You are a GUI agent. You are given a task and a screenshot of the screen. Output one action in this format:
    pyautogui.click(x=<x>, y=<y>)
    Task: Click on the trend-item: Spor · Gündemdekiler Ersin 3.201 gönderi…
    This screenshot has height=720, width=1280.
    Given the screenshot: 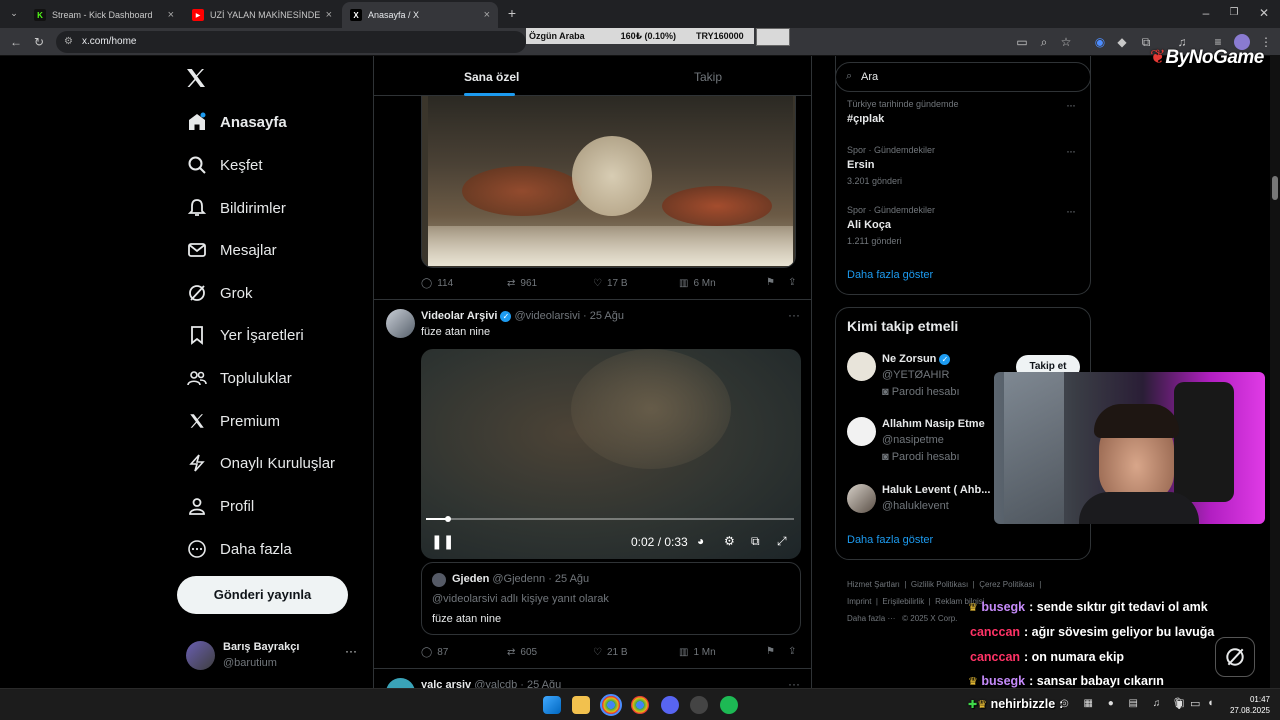 What is the action you would take?
    pyautogui.click(x=963, y=165)
    